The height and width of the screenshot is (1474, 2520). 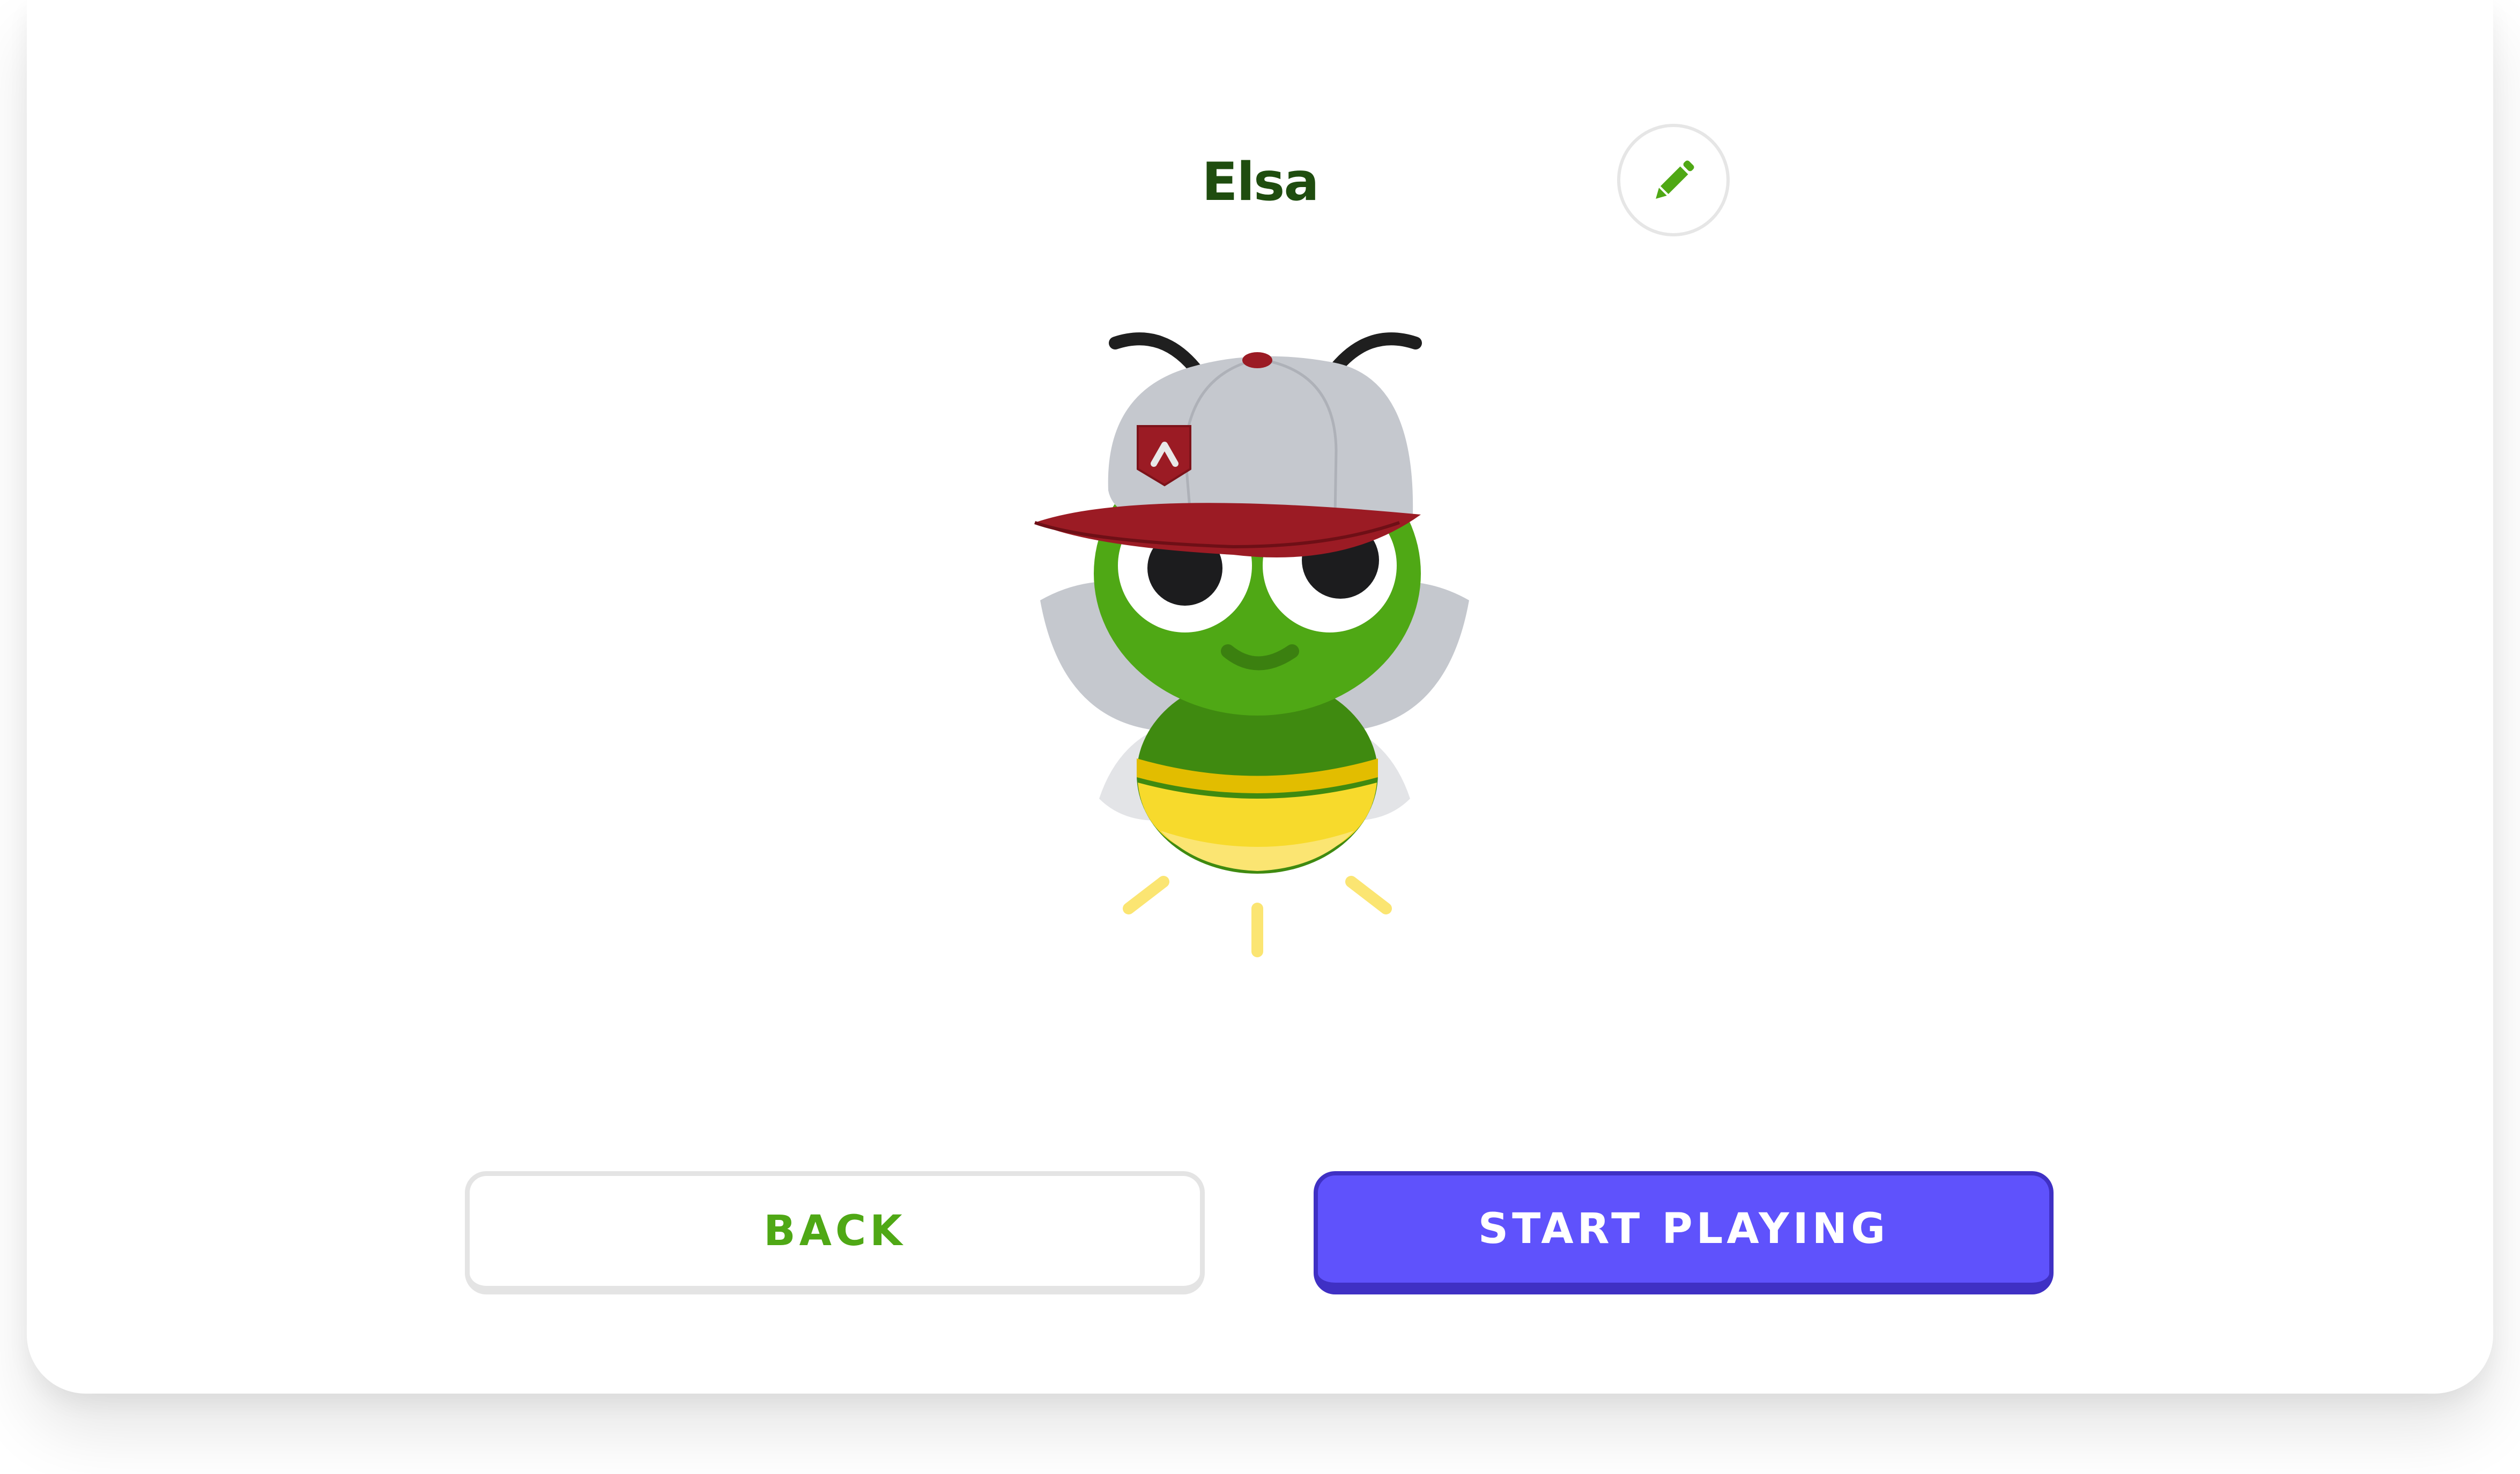 What do you see at coordinates (1261, 183) in the screenshot?
I see `profile-name: Elsa` at bounding box center [1261, 183].